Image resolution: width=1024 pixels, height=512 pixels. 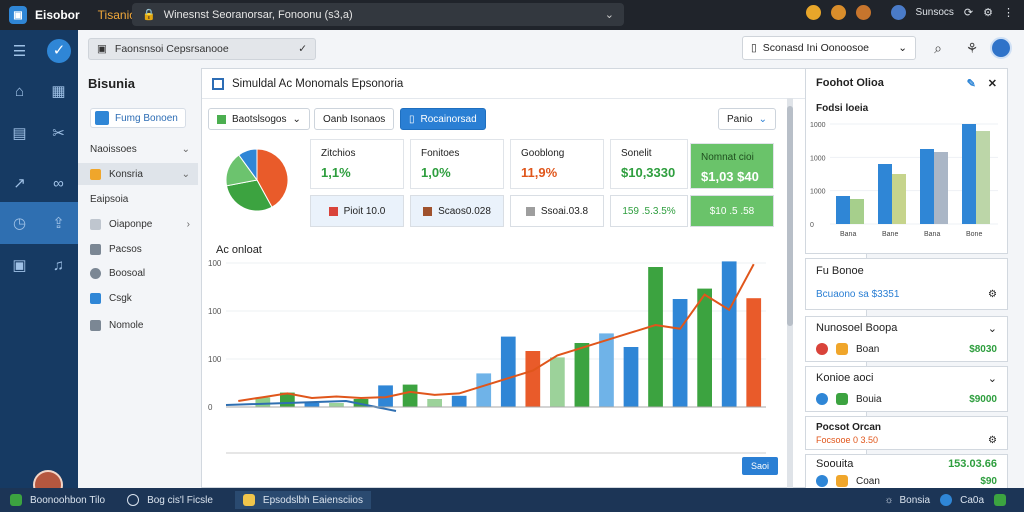 I want to click on nav-item: Pacsos, so click(x=138, y=249).